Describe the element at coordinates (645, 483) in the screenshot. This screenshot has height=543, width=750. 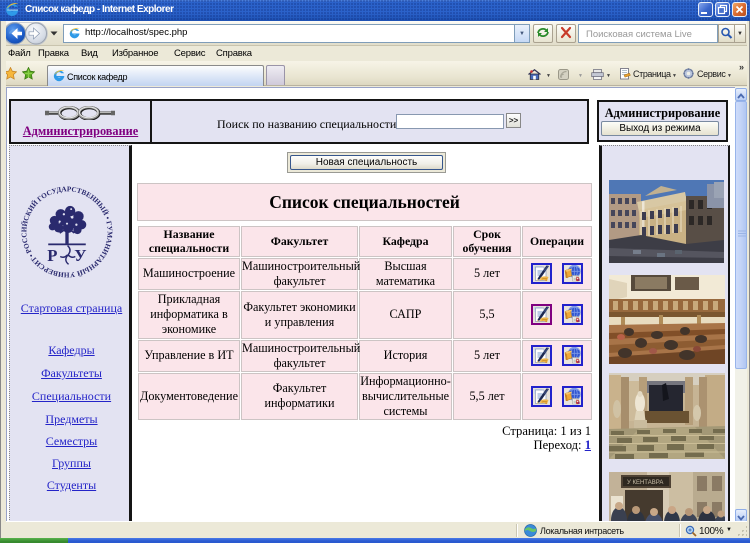
I see `svg-text: У КЕНТАВРА` at that location.